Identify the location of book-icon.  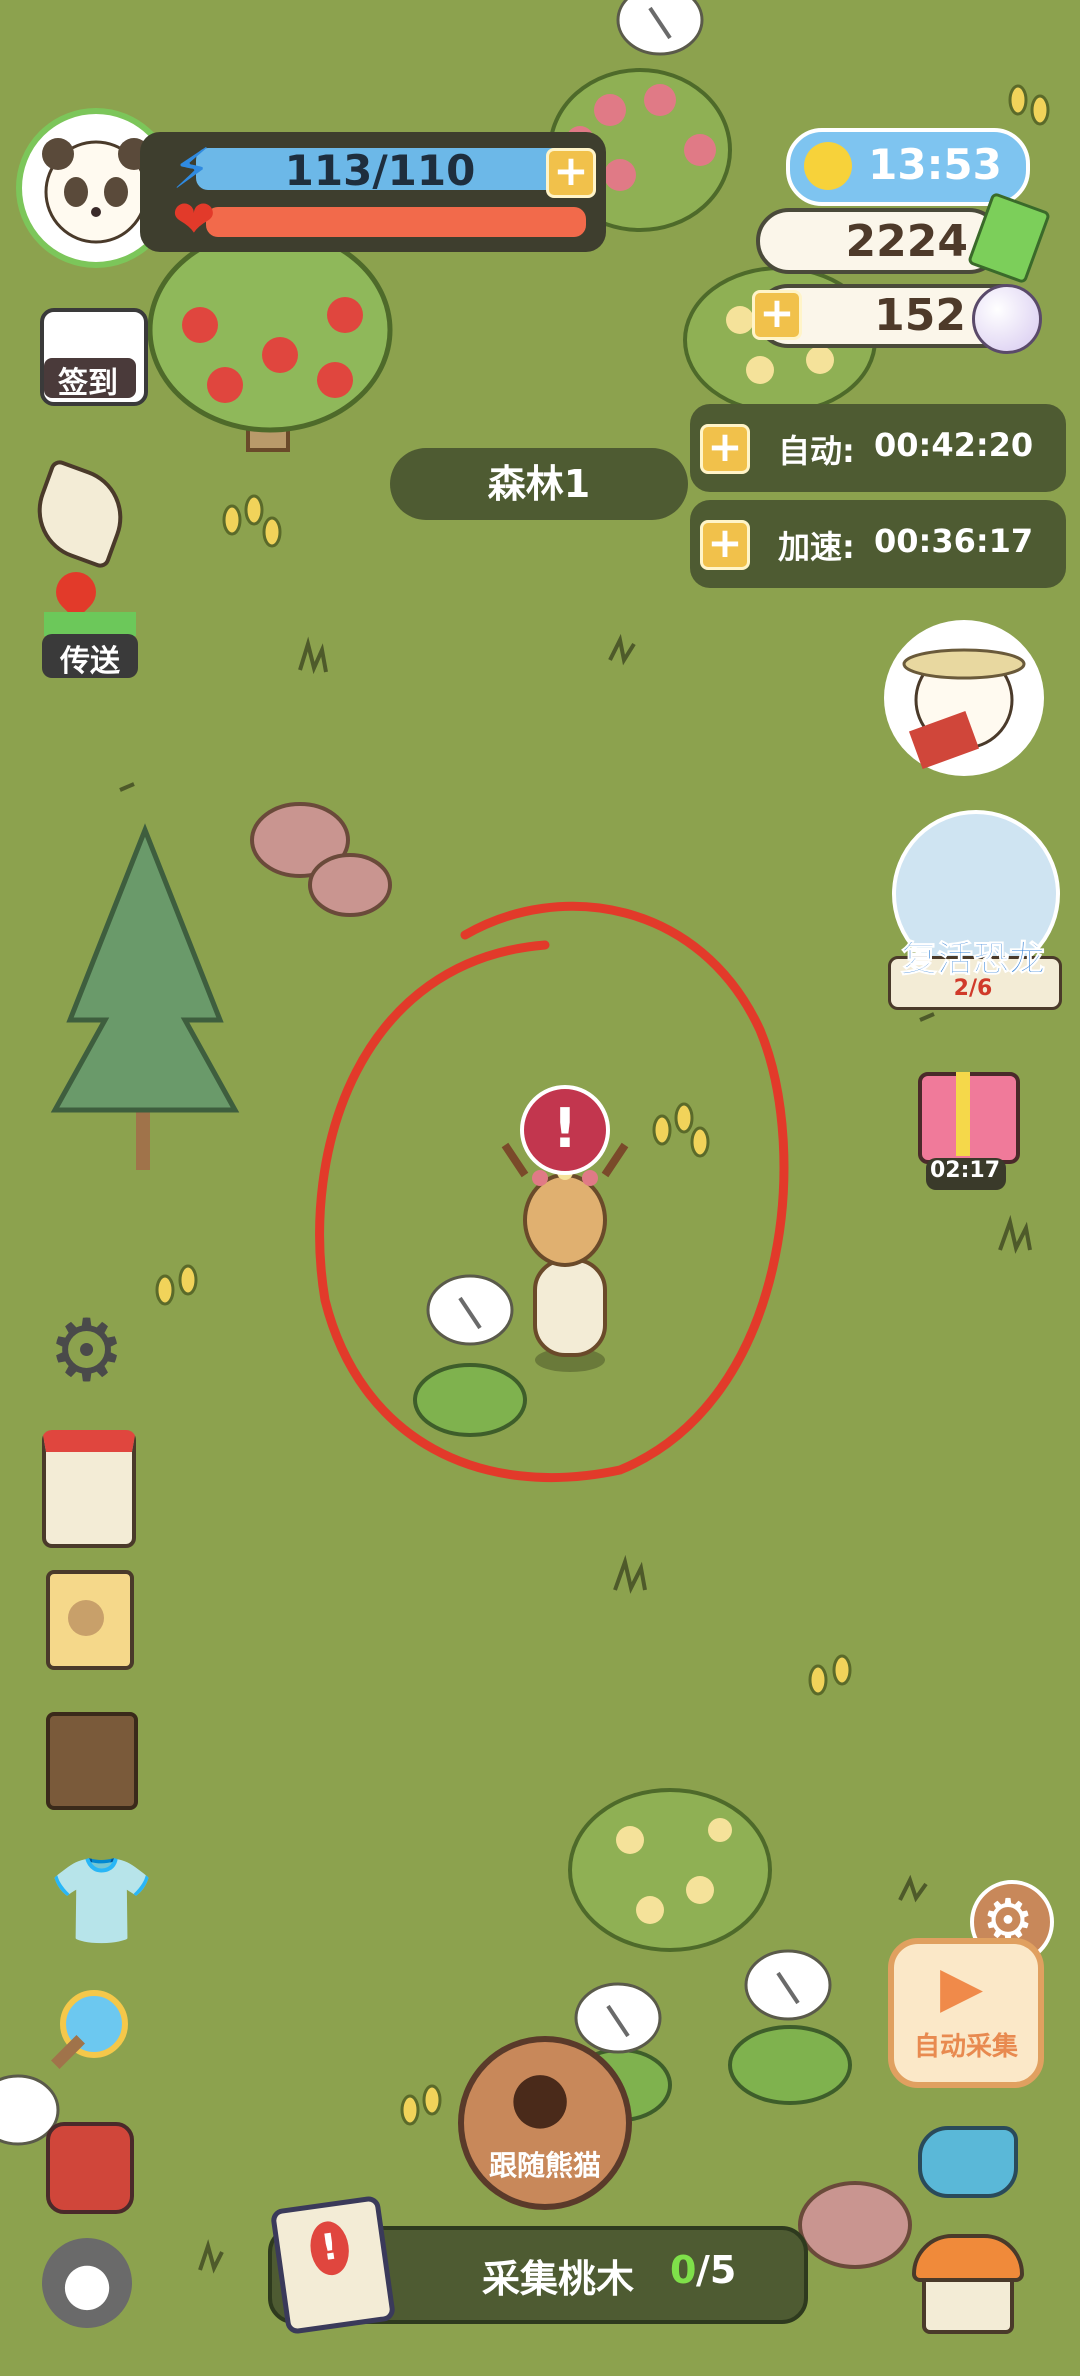
(92, 1761).